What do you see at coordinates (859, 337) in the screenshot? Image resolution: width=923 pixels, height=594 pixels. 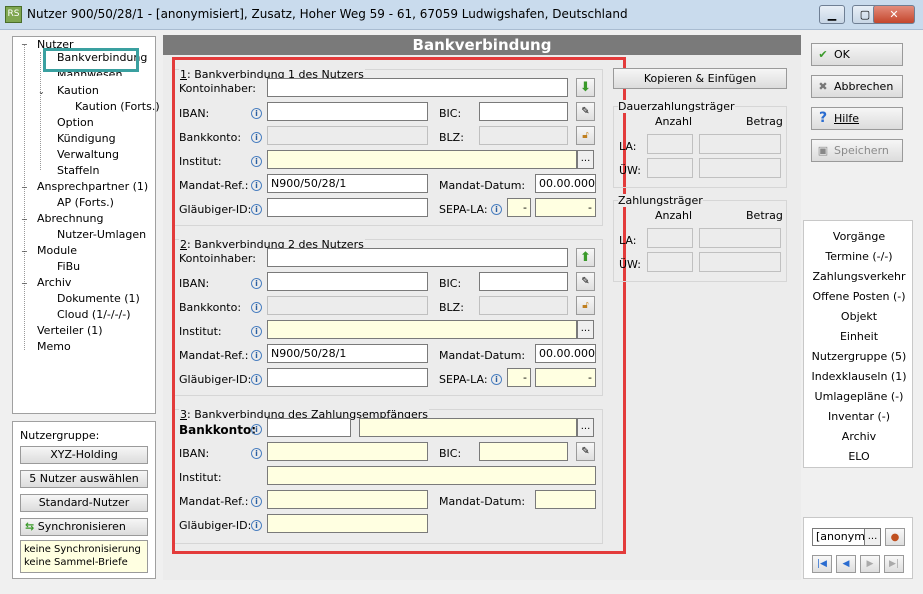 I see `nav-link-einheit: Einheit` at bounding box center [859, 337].